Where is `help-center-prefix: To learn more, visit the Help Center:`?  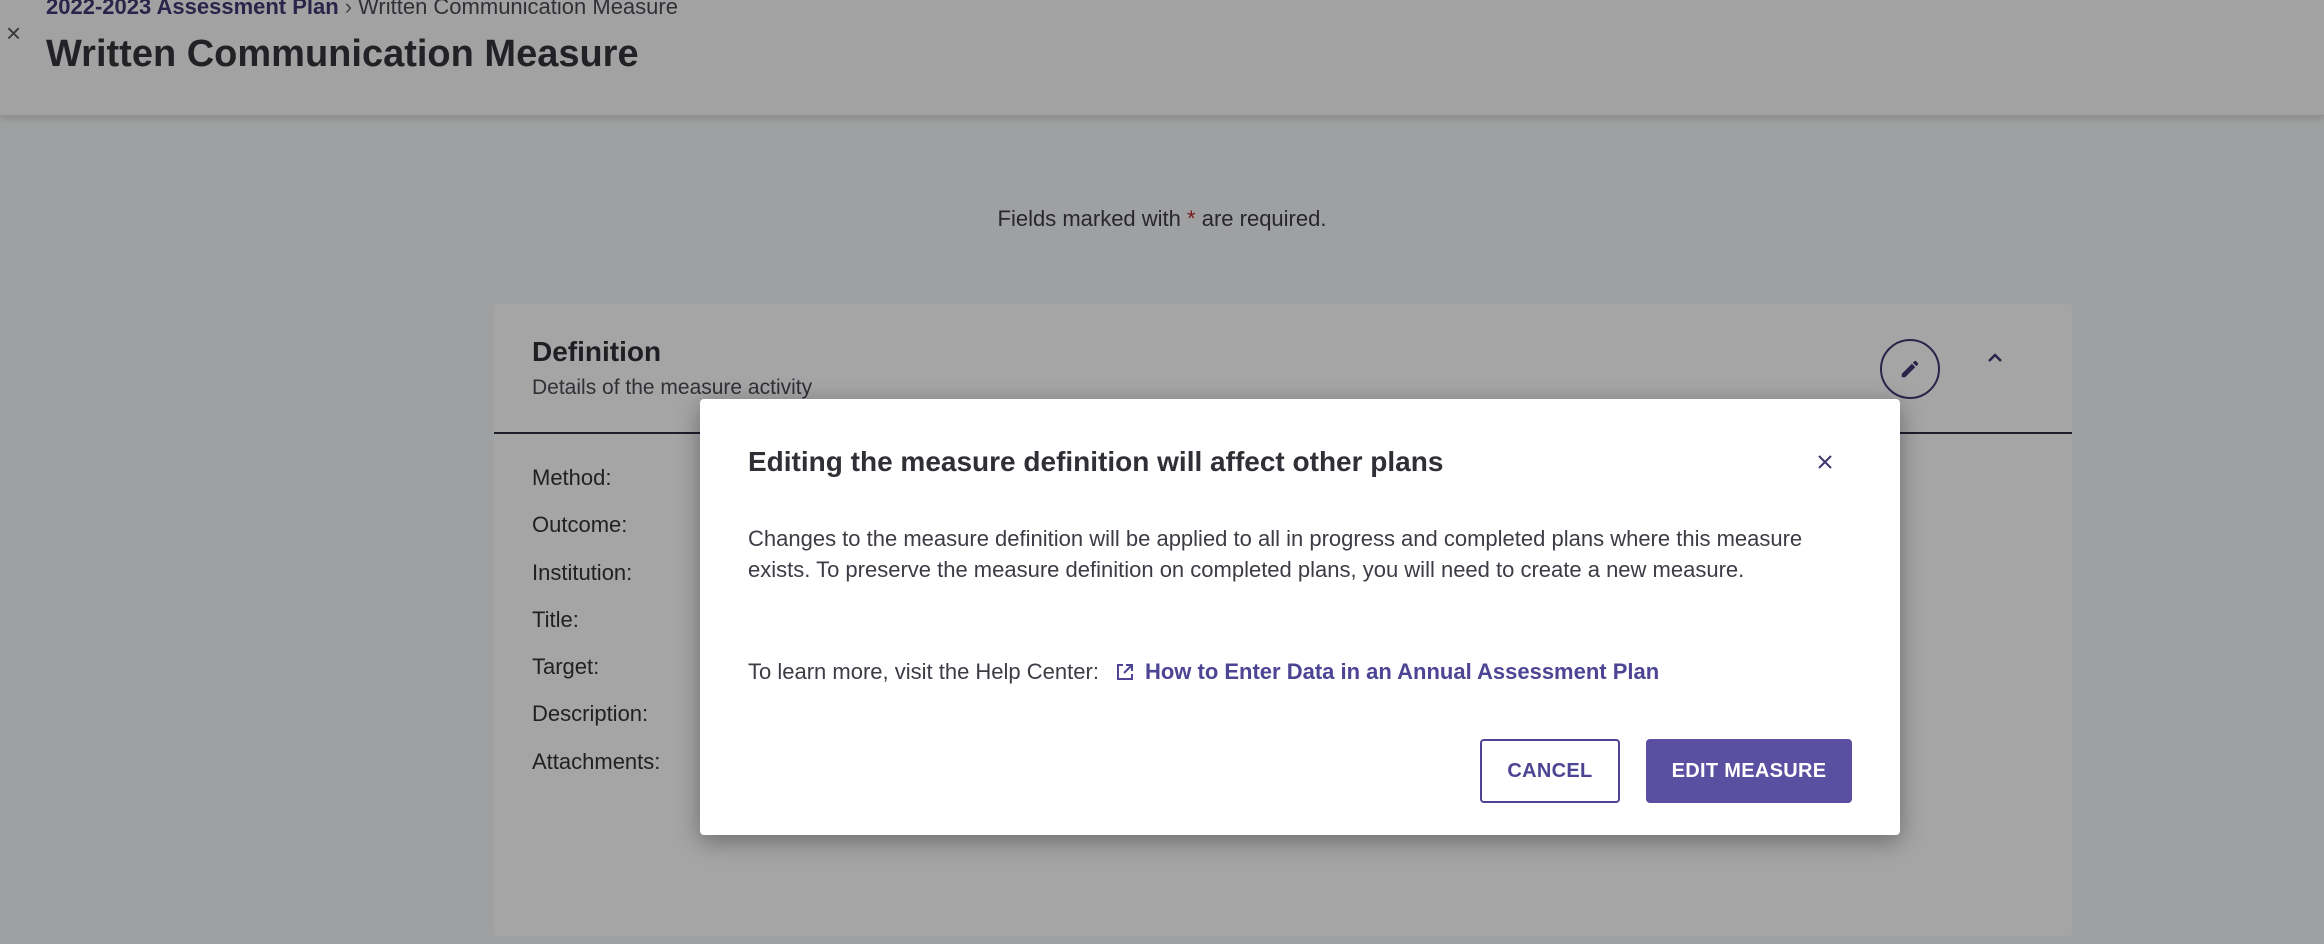
help-center-prefix: To learn more, visit the Help Center: is located at coordinates (923, 671).